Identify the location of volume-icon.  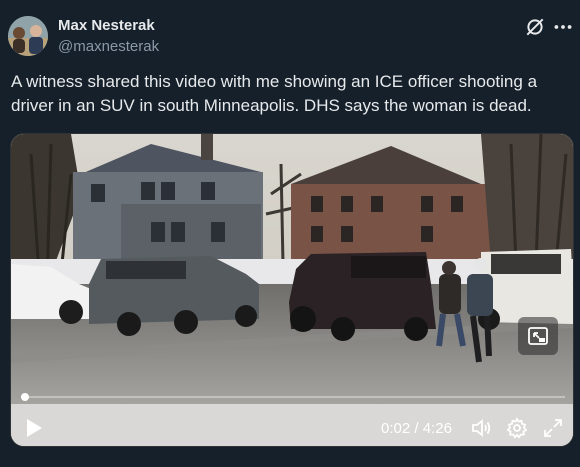
(481, 428).